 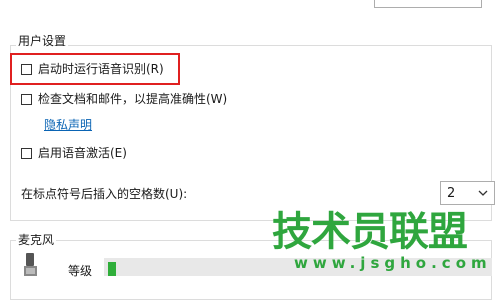 What do you see at coordinates (133, 99) in the screenshot?
I see `review-documents-text: 检查文档和邮件，以提高准确性(W)` at bounding box center [133, 99].